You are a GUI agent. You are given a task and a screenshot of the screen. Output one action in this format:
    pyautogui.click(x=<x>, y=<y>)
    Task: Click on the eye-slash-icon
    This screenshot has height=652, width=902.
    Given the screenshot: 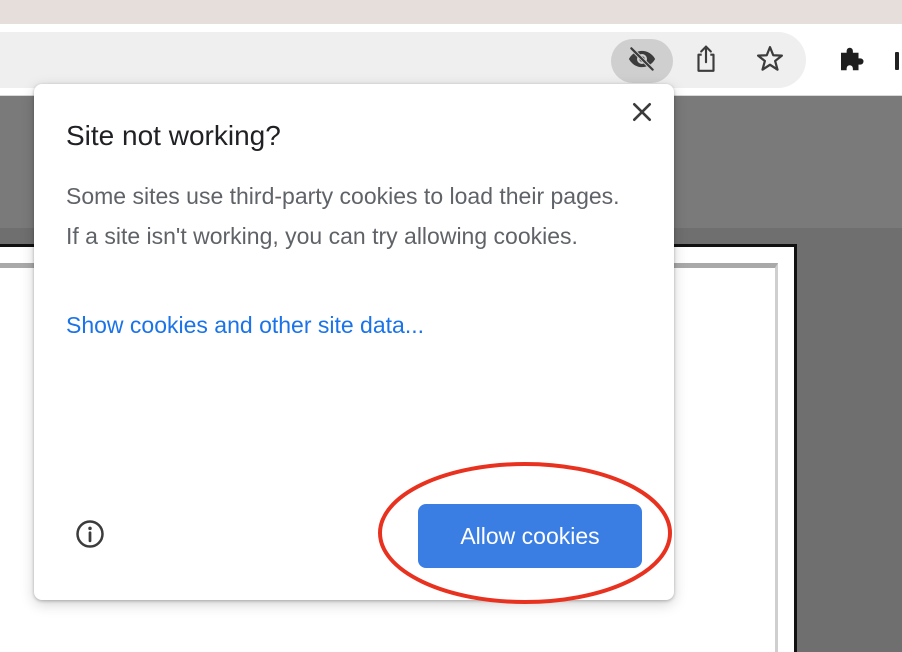 What is the action you would take?
    pyautogui.click(x=642, y=61)
    